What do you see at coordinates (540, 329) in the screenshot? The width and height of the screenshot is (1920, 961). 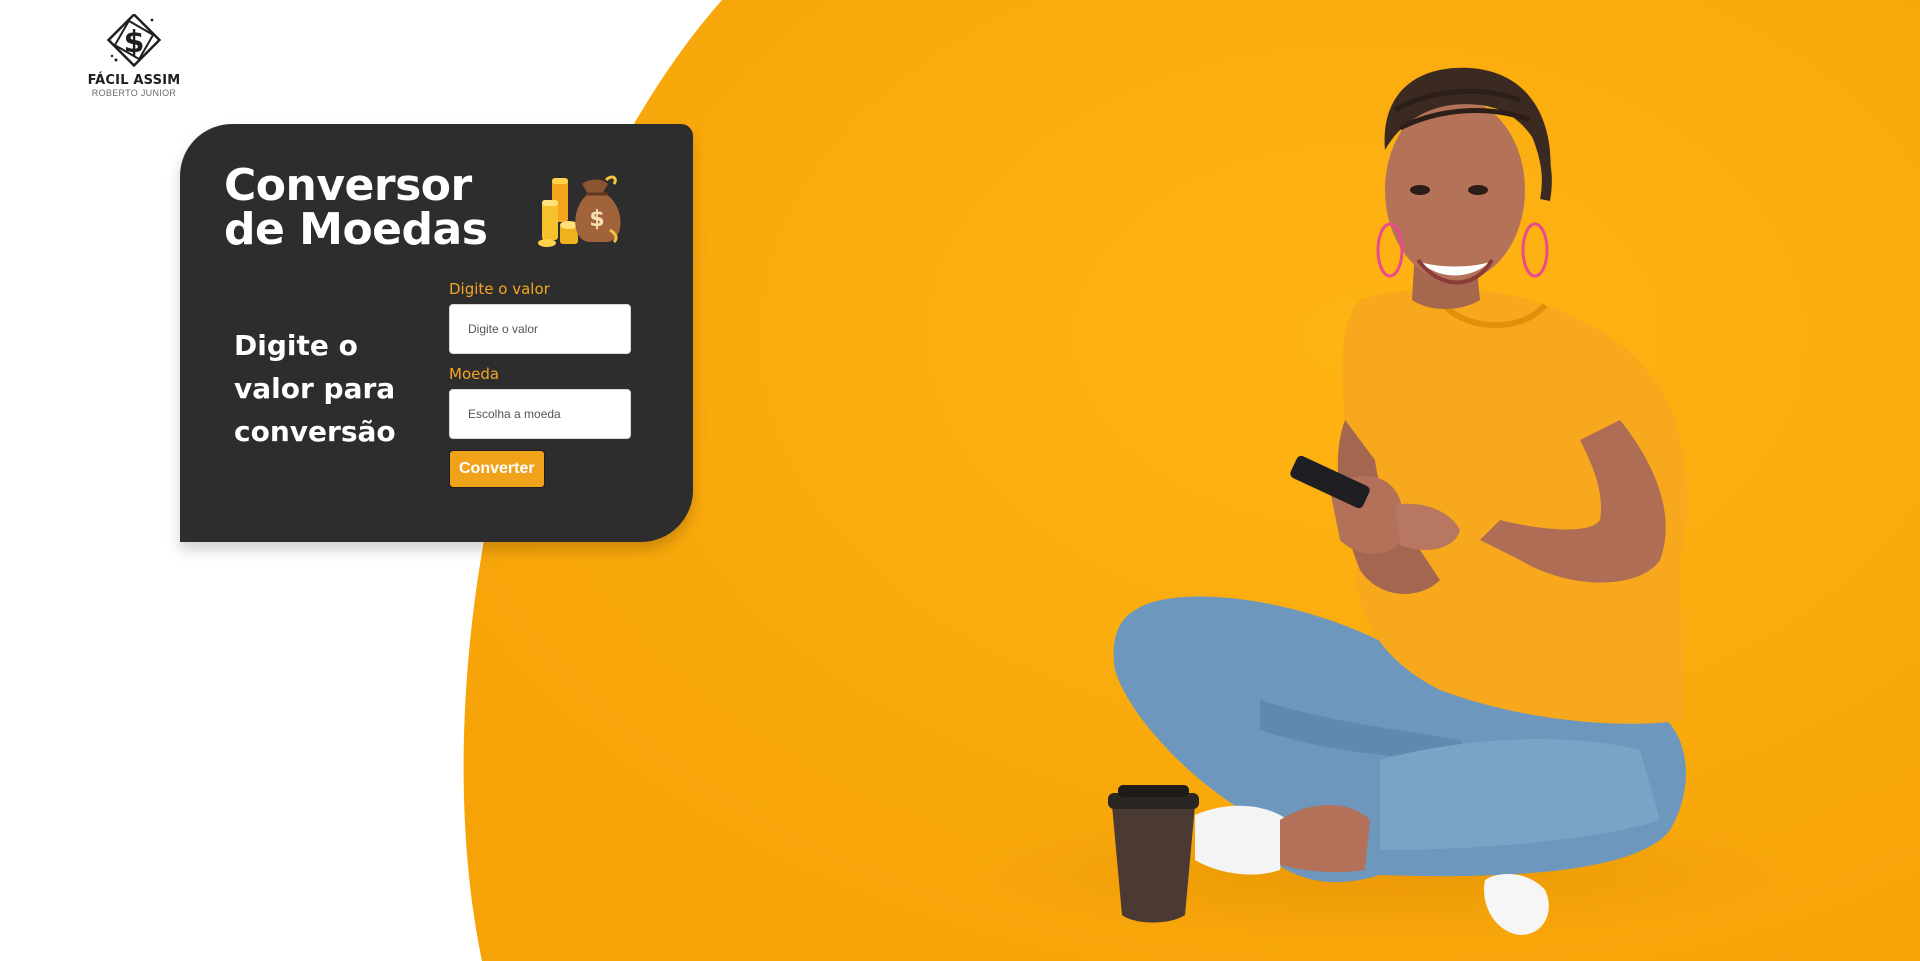 I see `amount-input` at bounding box center [540, 329].